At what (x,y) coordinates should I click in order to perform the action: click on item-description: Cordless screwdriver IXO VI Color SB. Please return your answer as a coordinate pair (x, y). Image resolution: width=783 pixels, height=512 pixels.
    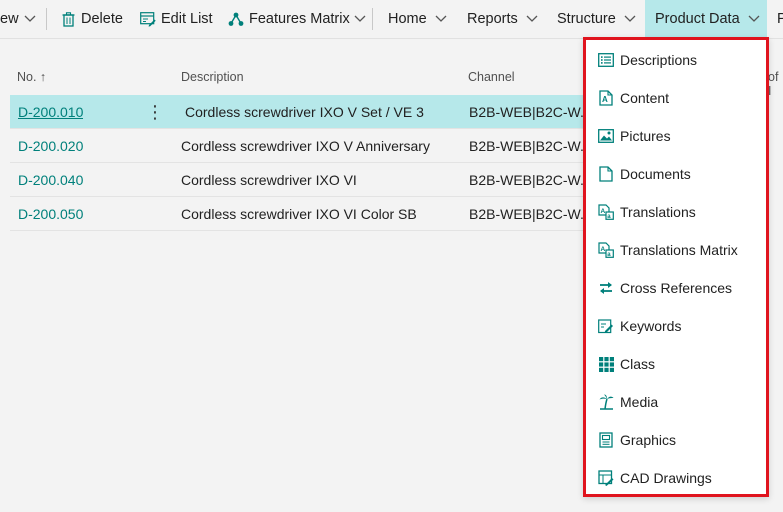
    Looking at the image, I should click on (299, 214).